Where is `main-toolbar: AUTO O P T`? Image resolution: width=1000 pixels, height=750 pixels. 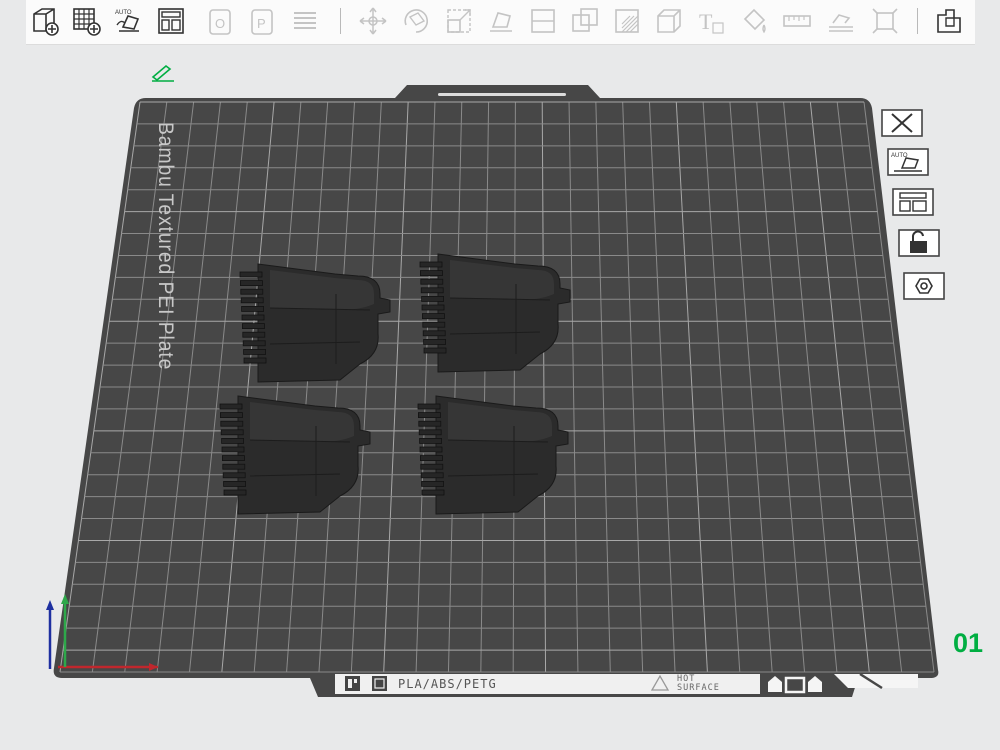 main-toolbar: AUTO O P T is located at coordinates (500, 22).